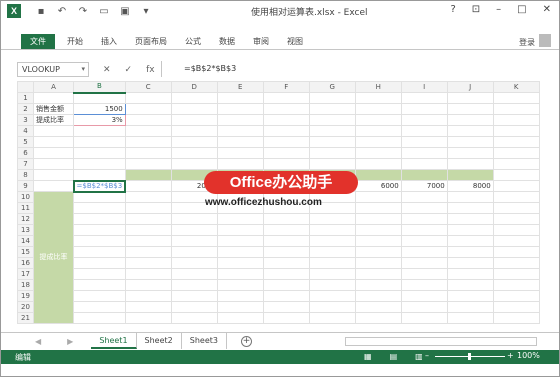 This screenshot has width=560, height=377. What do you see at coordinates (516, 87) in the screenshot?
I see `column-header-k: K` at bounding box center [516, 87].